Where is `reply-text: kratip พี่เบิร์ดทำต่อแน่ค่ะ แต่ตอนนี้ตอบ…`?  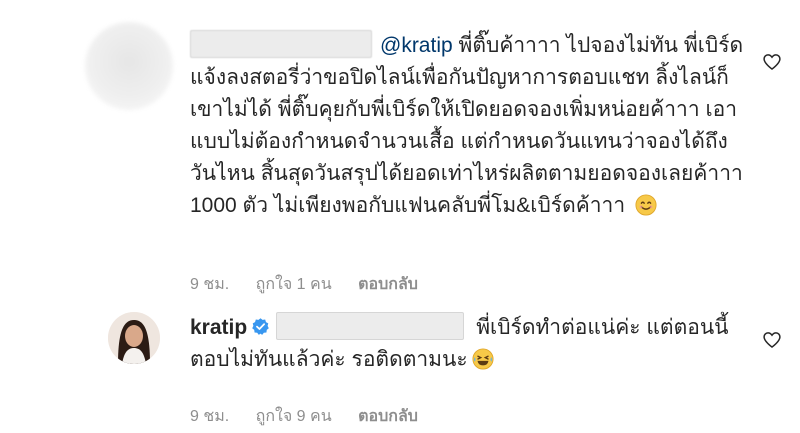 reply-text: kratip พี่เบิร์ดทำต่อแน่ค่ะ แต่ตอนนี้ตอบ… is located at coordinates (470, 344).